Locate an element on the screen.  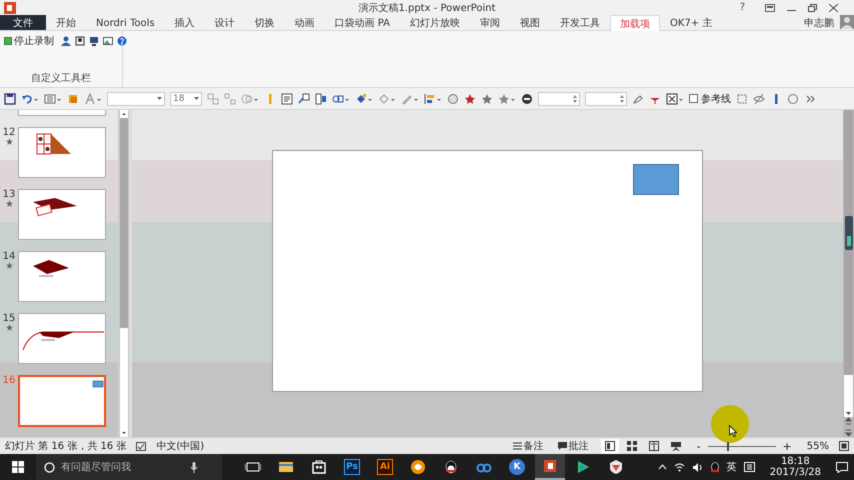
next-slide-icon is located at coordinates (848, 432).